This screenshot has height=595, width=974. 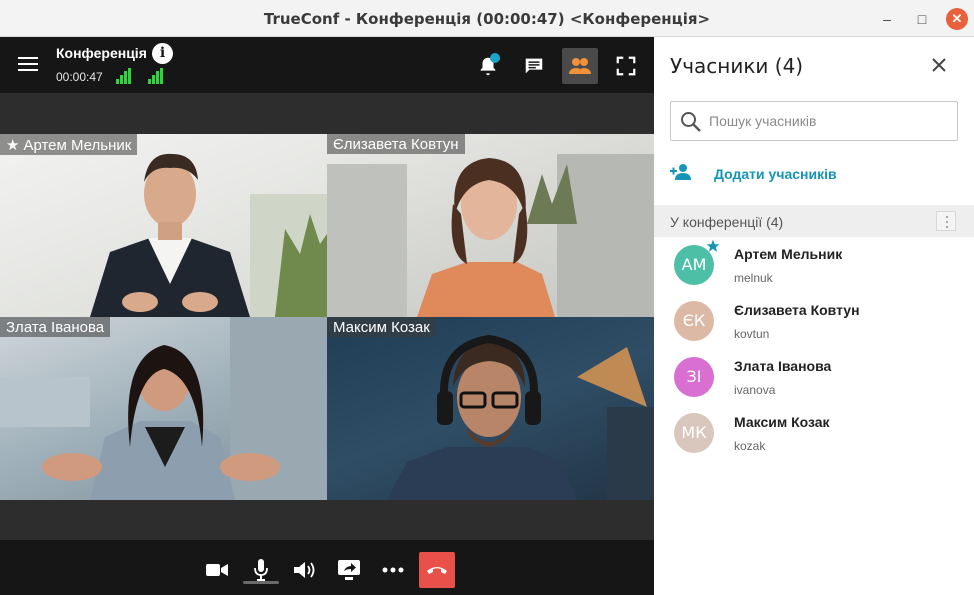 What do you see at coordinates (814, 377) in the screenshot?
I see `participant-row: ЗІ Злата Іванова ivanova` at bounding box center [814, 377].